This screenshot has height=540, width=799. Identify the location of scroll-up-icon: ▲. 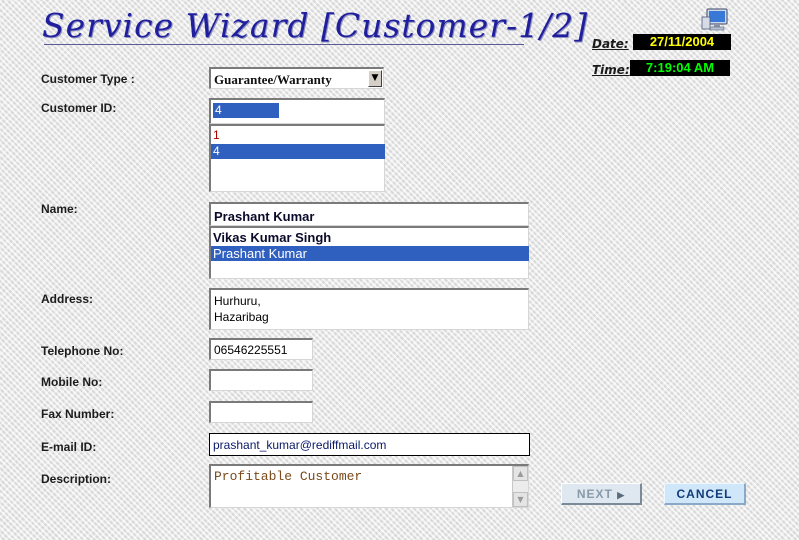
(520, 473).